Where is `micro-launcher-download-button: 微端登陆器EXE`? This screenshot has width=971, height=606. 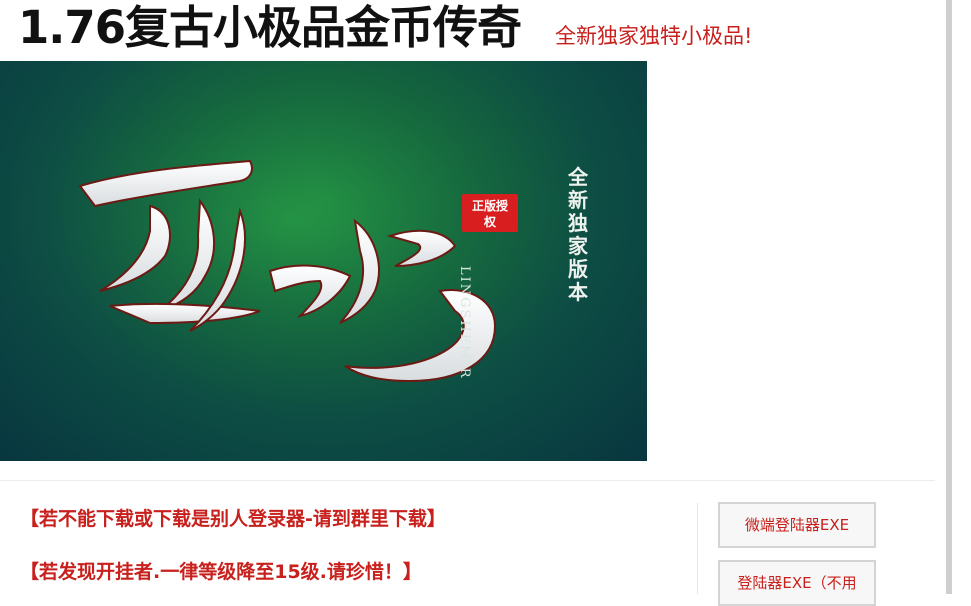 micro-launcher-download-button: 微端登陆器EXE is located at coordinates (797, 525).